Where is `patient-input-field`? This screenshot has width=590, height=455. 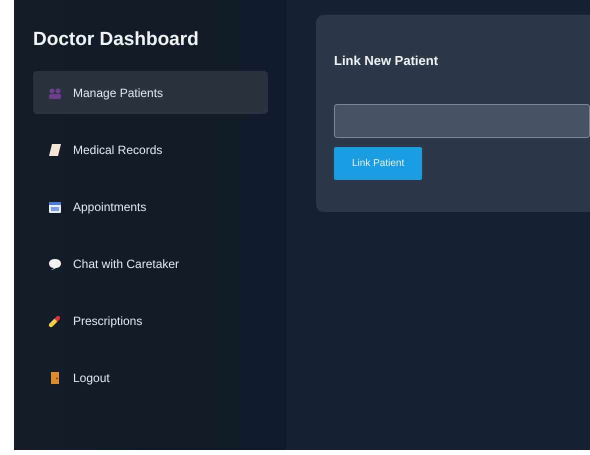
patient-input-field is located at coordinates (462, 121).